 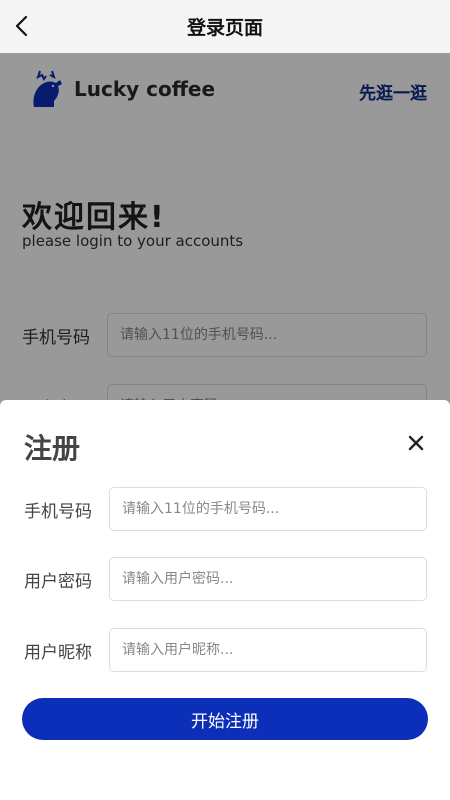 I want to click on register-phone-row: 手机号码, so click(x=225, y=509).